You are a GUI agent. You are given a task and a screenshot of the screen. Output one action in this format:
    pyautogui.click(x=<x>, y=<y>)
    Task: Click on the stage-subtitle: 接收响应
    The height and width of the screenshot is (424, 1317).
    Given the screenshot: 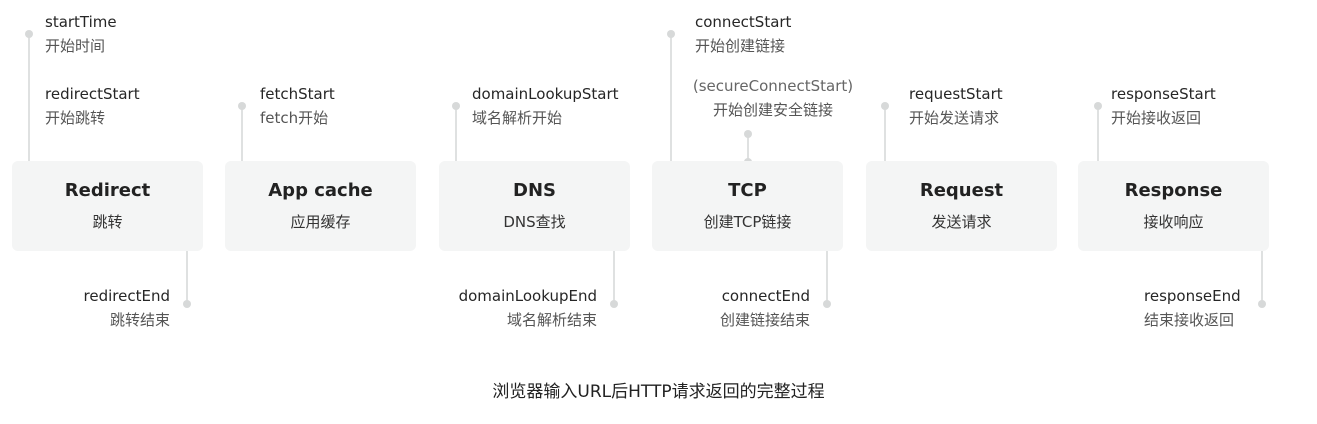 What is the action you would take?
    pyautogui.click(x=1173, y=222)
    